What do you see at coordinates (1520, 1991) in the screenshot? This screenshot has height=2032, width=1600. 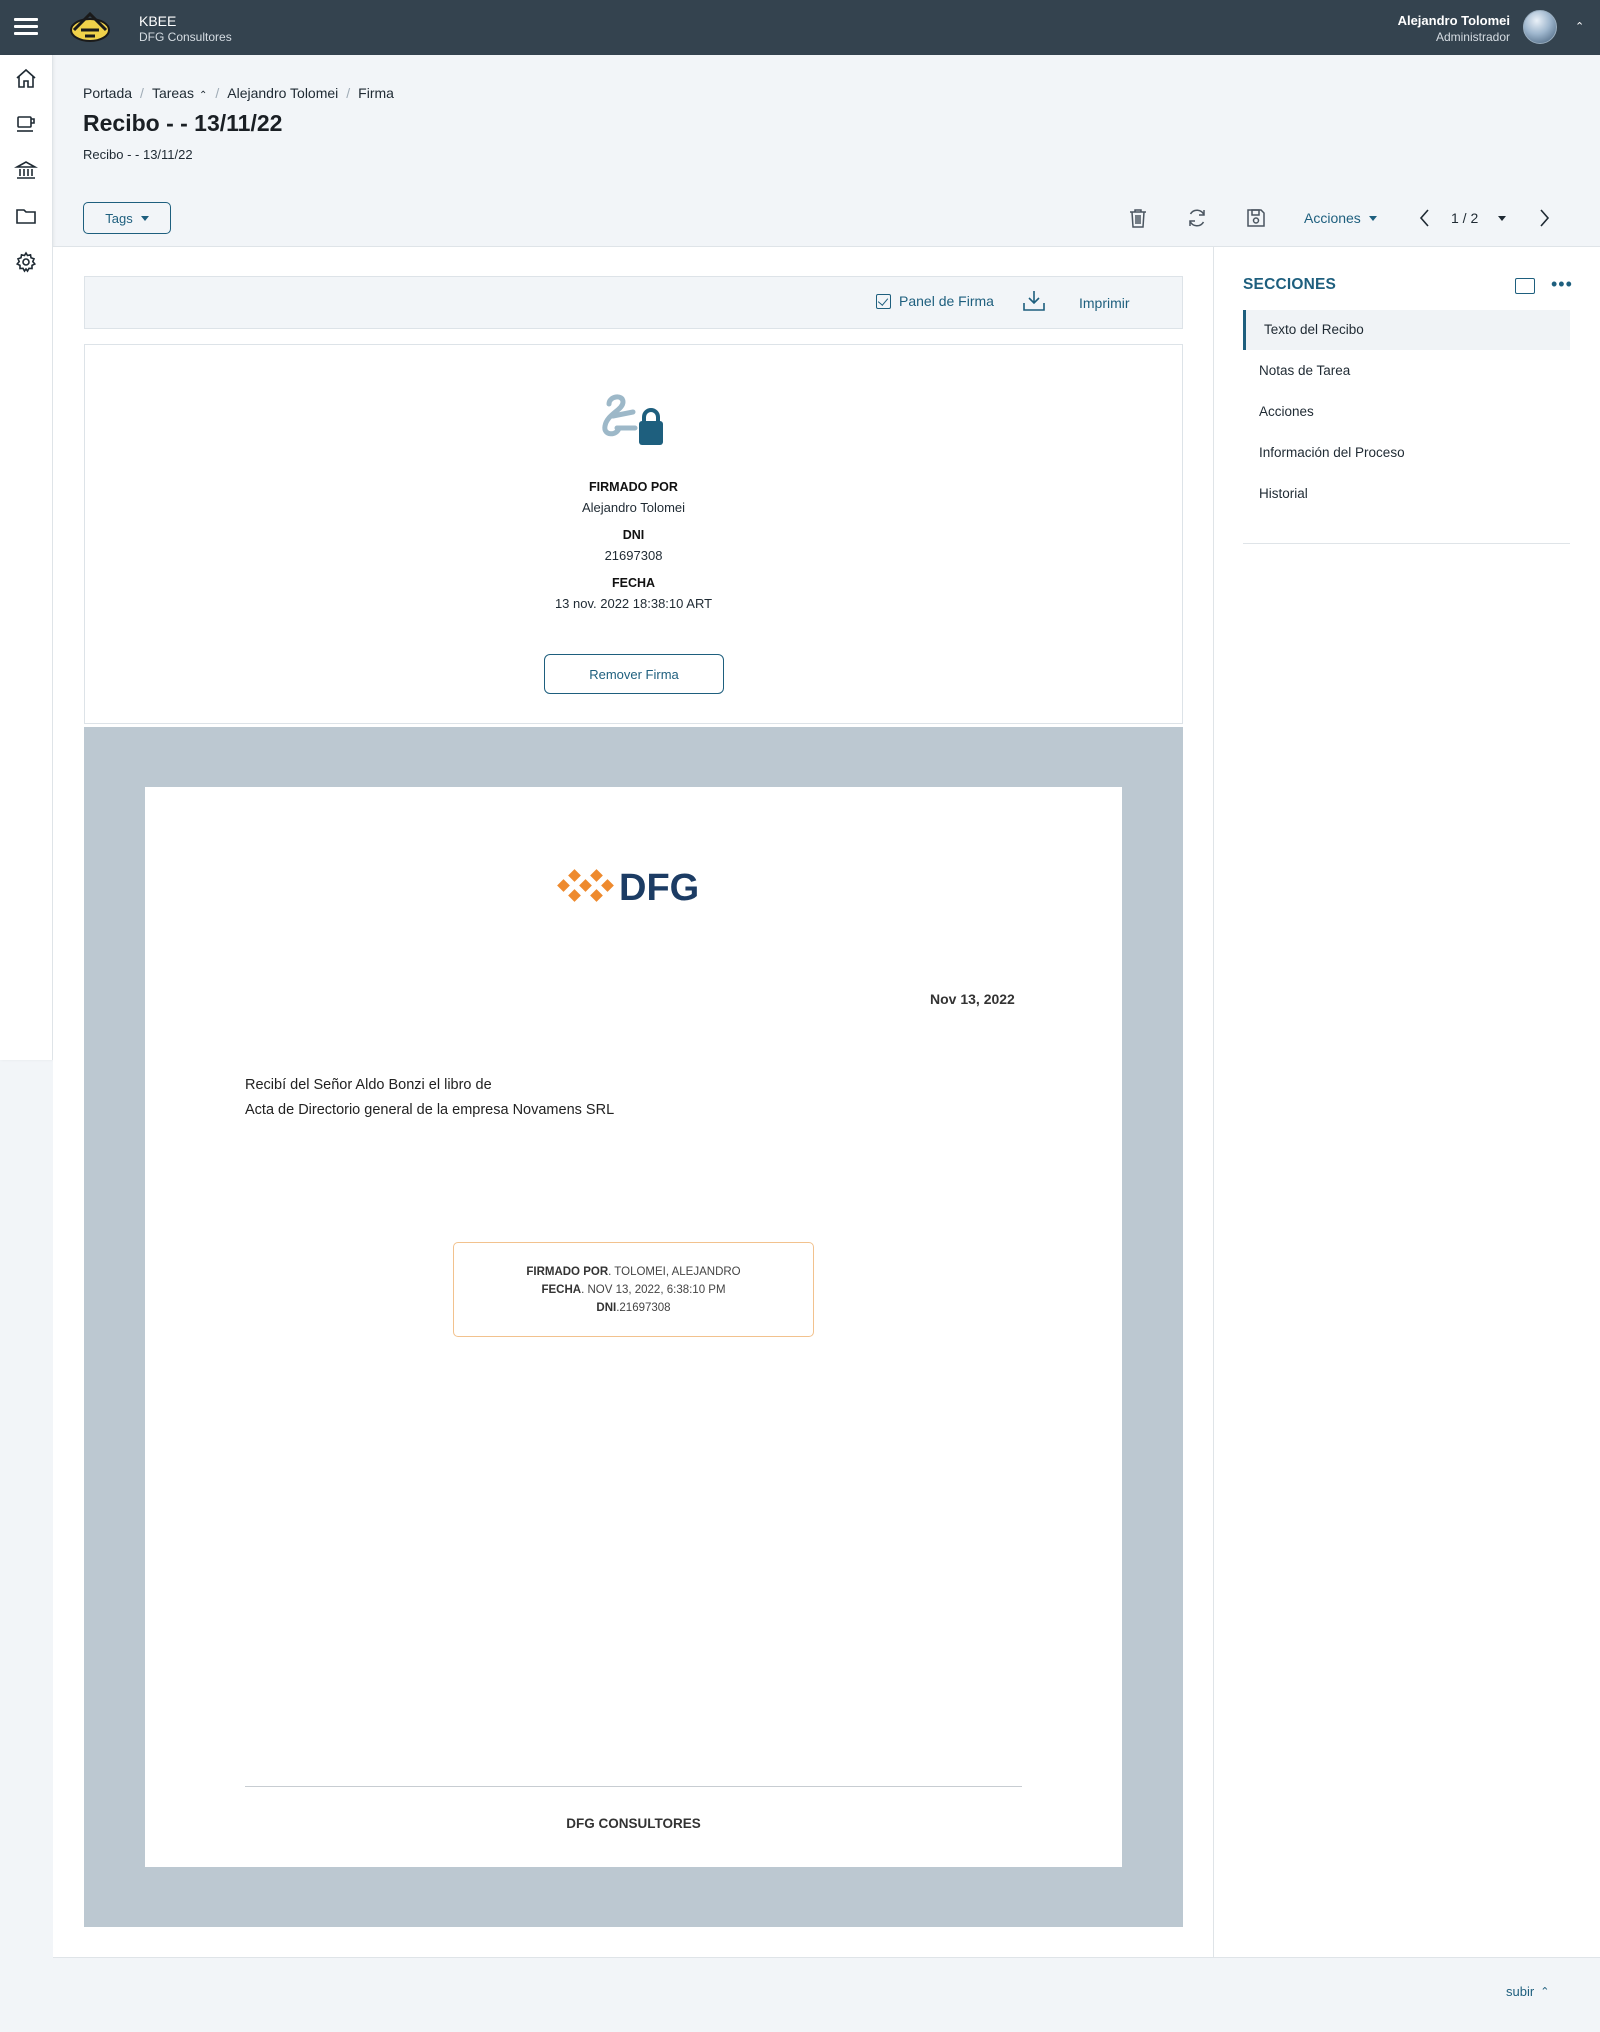 I see `subir-label: subir` at bounding box center [1520, 1991].